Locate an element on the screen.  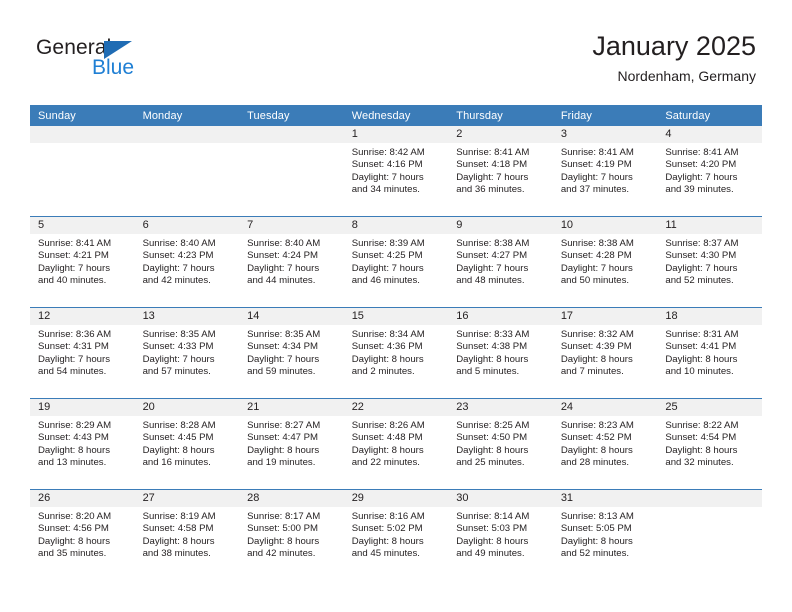
logo-text-blue: Blue is located at coordinates (113, 67).